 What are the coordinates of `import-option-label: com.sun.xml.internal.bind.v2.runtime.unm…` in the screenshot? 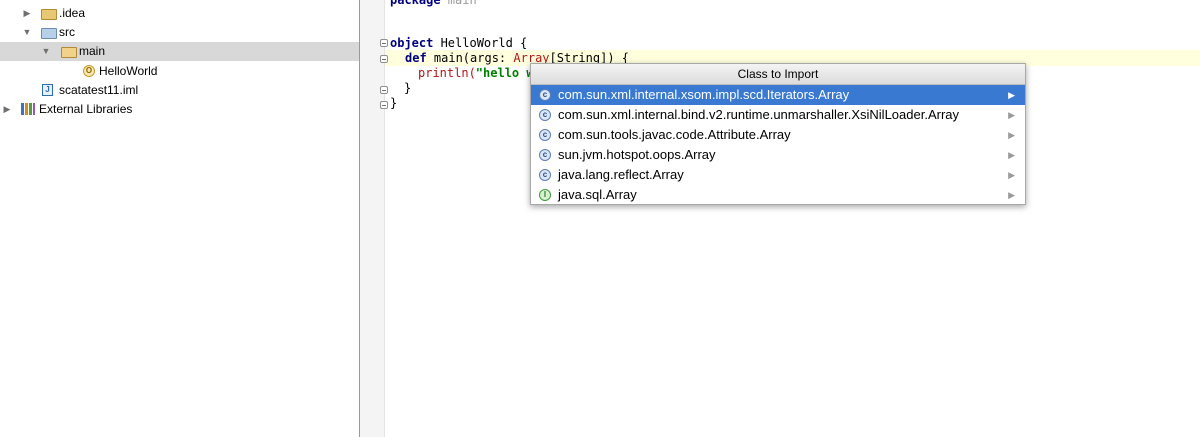 It's located at (759, 114).